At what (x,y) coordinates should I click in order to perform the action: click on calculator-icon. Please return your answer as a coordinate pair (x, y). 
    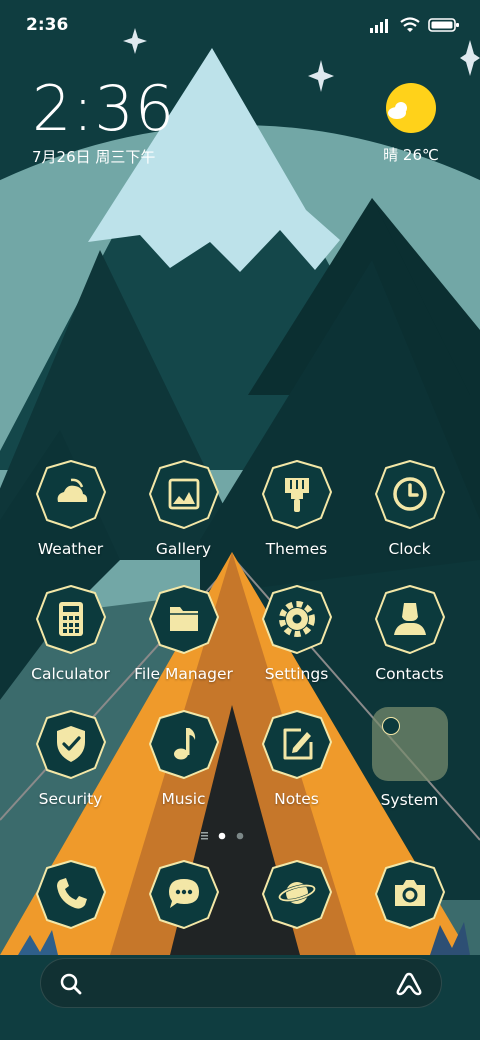
    Looking at the image, I should click on (70, 619).